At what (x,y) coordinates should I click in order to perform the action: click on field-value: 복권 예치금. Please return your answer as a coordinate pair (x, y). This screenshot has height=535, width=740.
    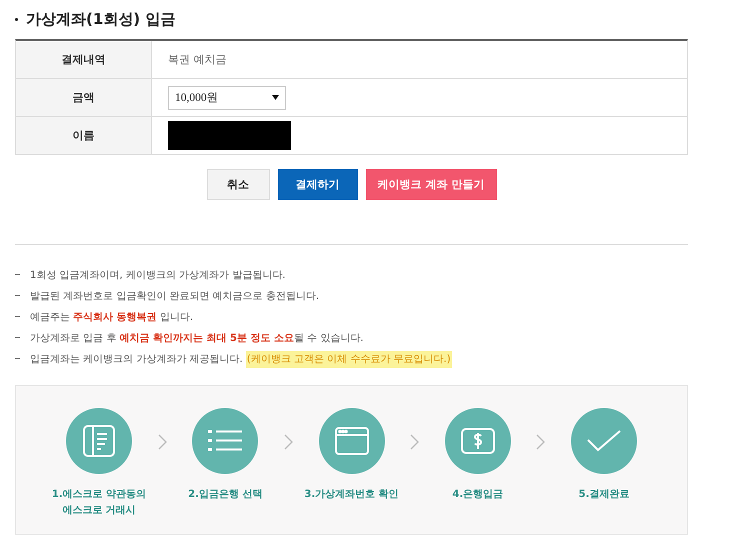
    Looking at the image, I should click on (197, 59).